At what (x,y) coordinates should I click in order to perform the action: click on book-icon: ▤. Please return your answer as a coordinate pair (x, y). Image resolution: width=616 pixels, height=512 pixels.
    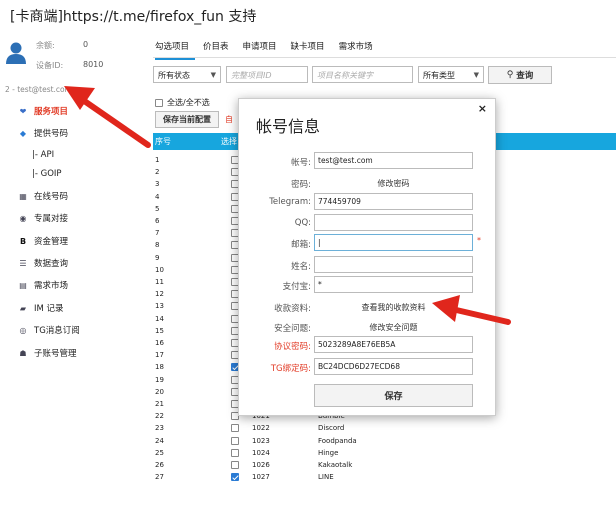
    Looking at the image, I should click on (23, 285).